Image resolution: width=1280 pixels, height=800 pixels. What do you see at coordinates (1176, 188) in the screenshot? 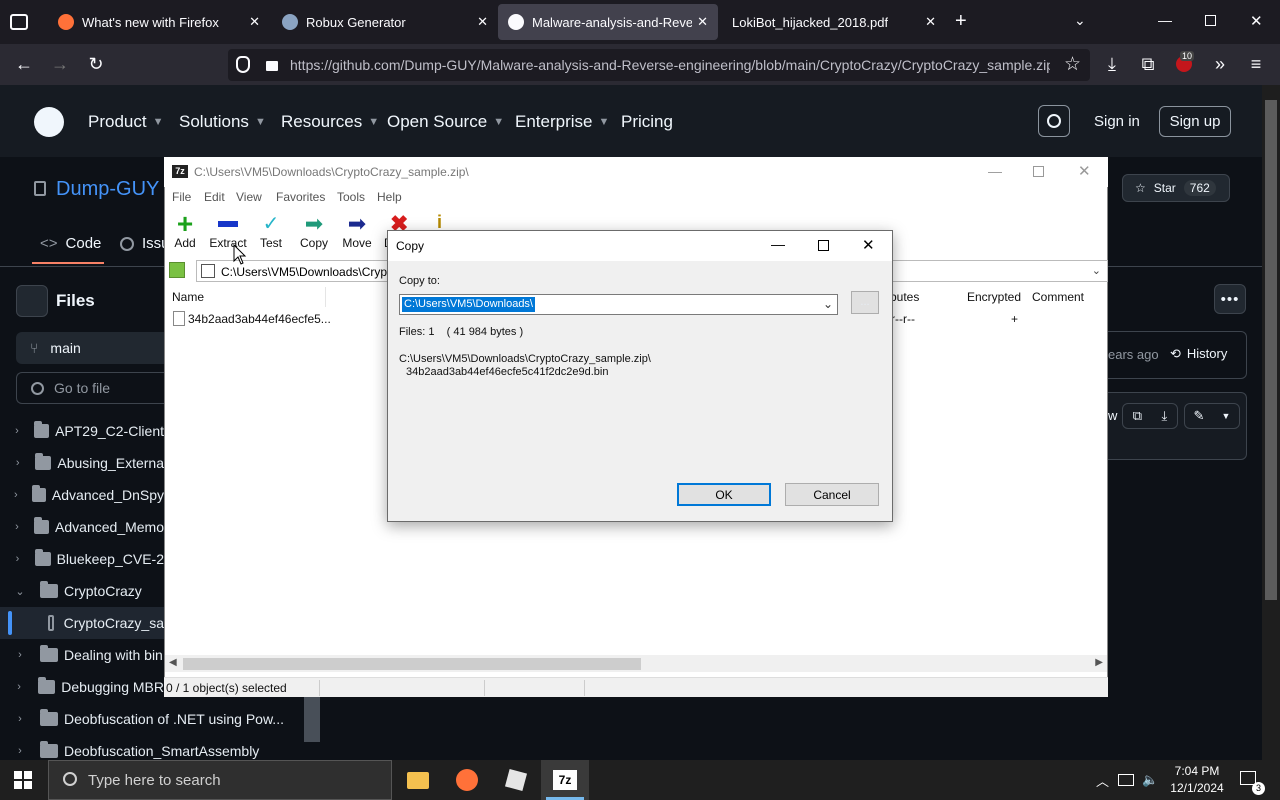
I see `star-button: ☆ Star 762` at bounding box center [1176, 188].